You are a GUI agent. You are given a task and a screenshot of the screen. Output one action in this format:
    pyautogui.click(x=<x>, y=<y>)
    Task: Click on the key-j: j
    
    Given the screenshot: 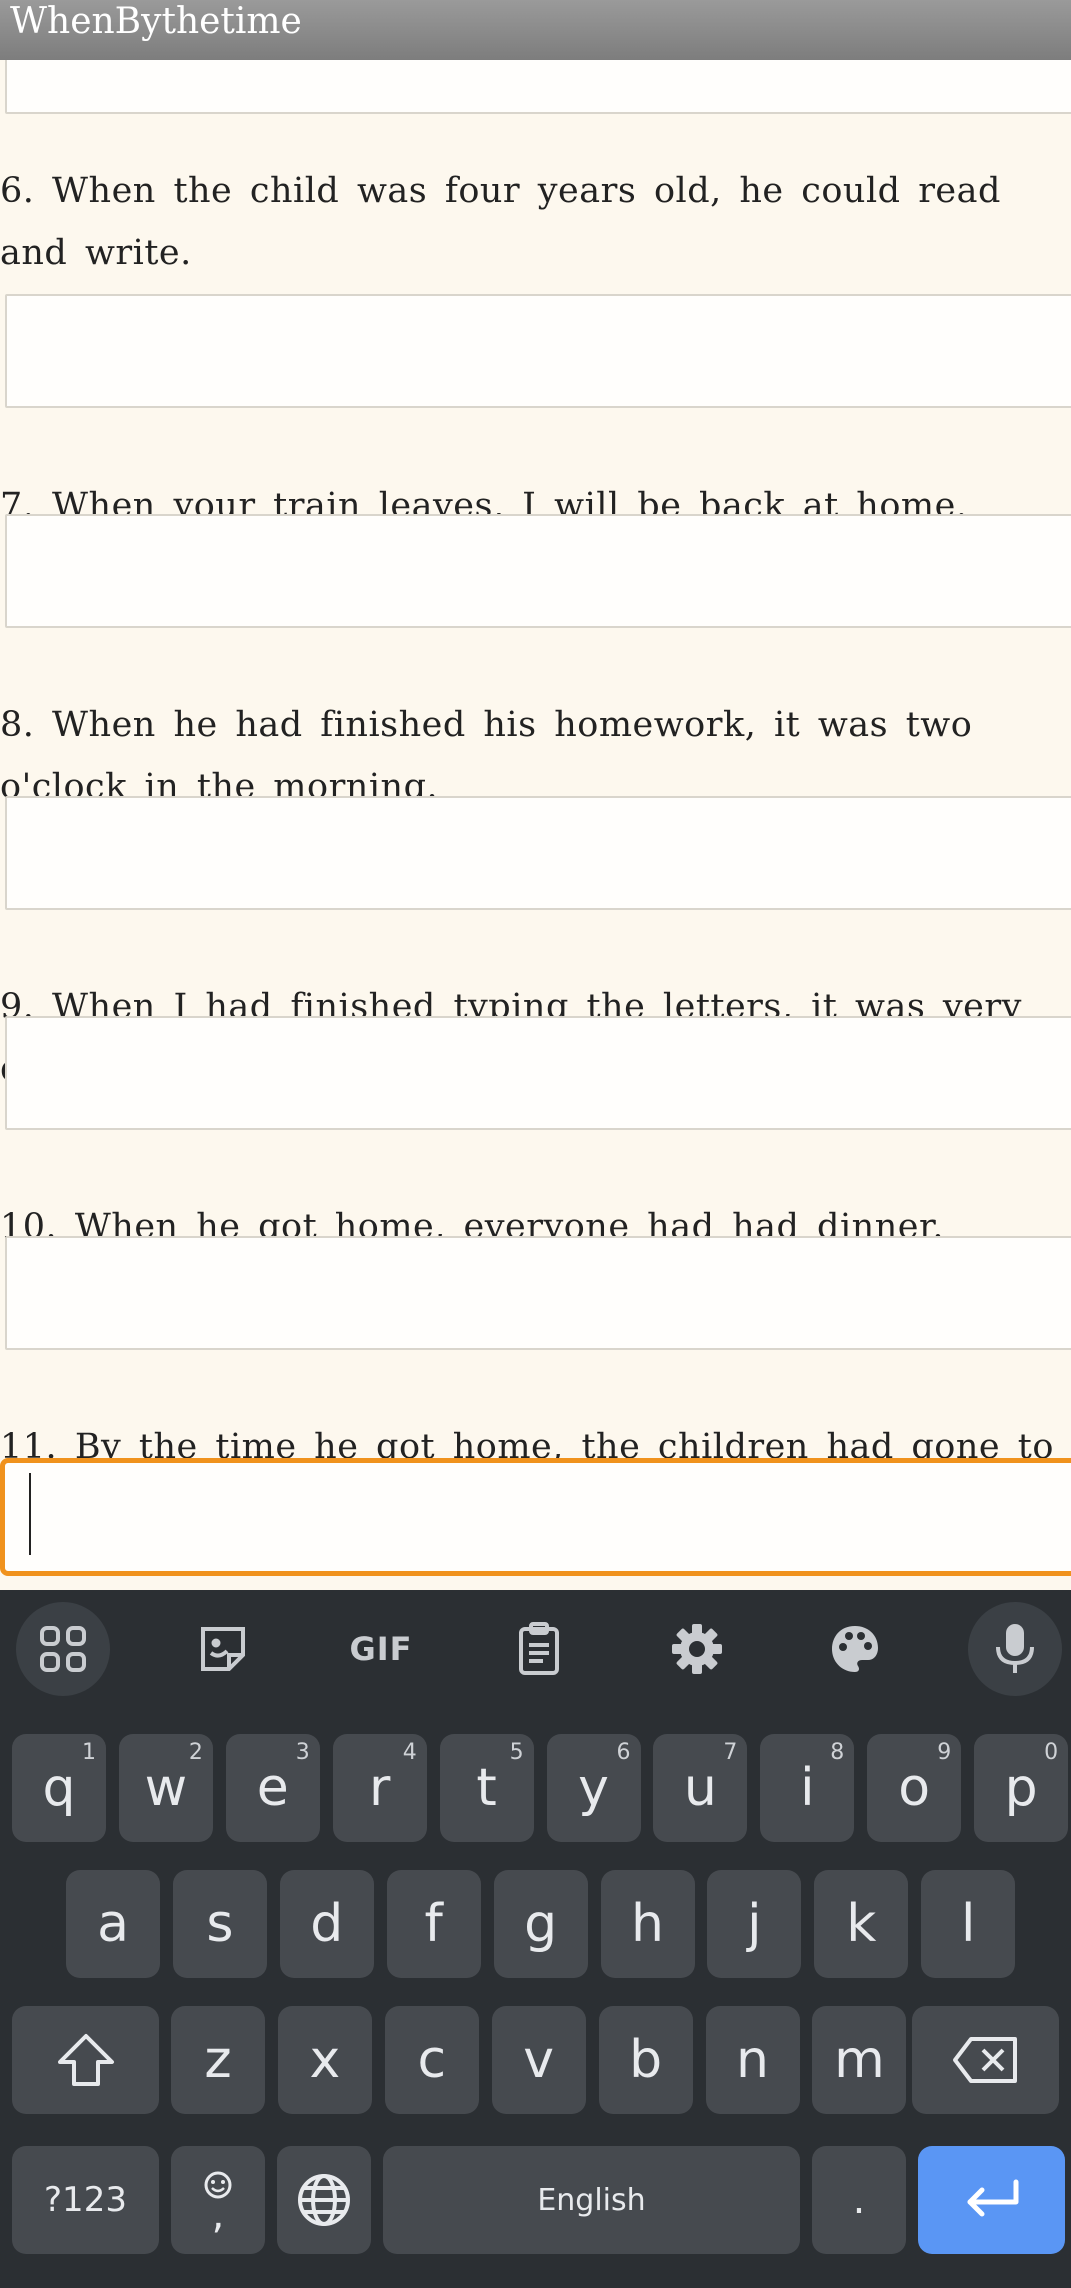 What is the action you would take?
    pyautogui.click(x=754, y=1924)
    